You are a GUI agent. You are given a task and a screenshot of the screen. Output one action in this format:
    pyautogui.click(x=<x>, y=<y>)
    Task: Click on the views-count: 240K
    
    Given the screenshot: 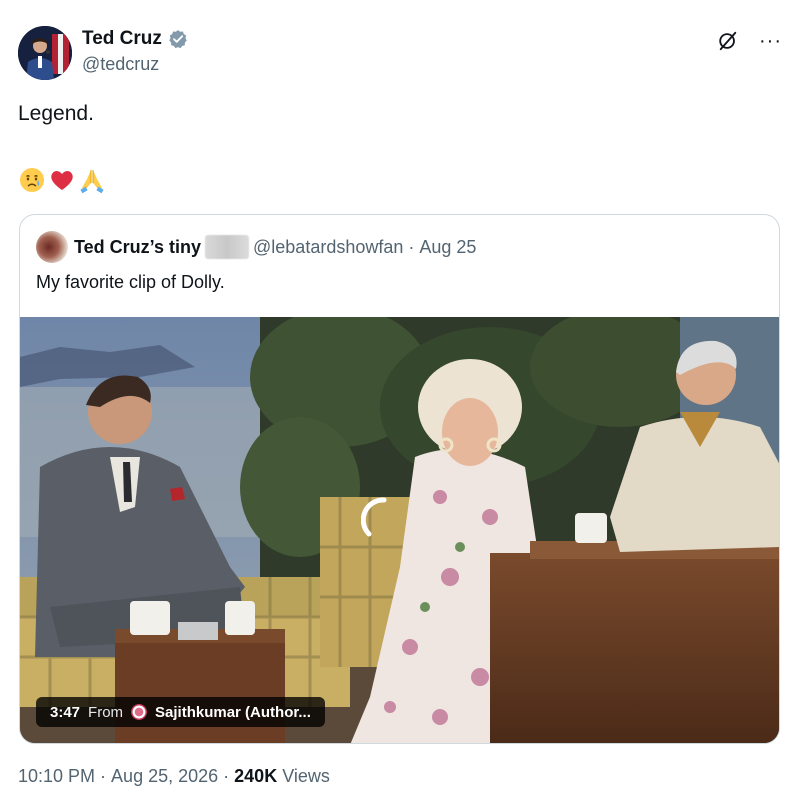 What is the action you would take?
    pyautogui.click(x=255, y=776)
    